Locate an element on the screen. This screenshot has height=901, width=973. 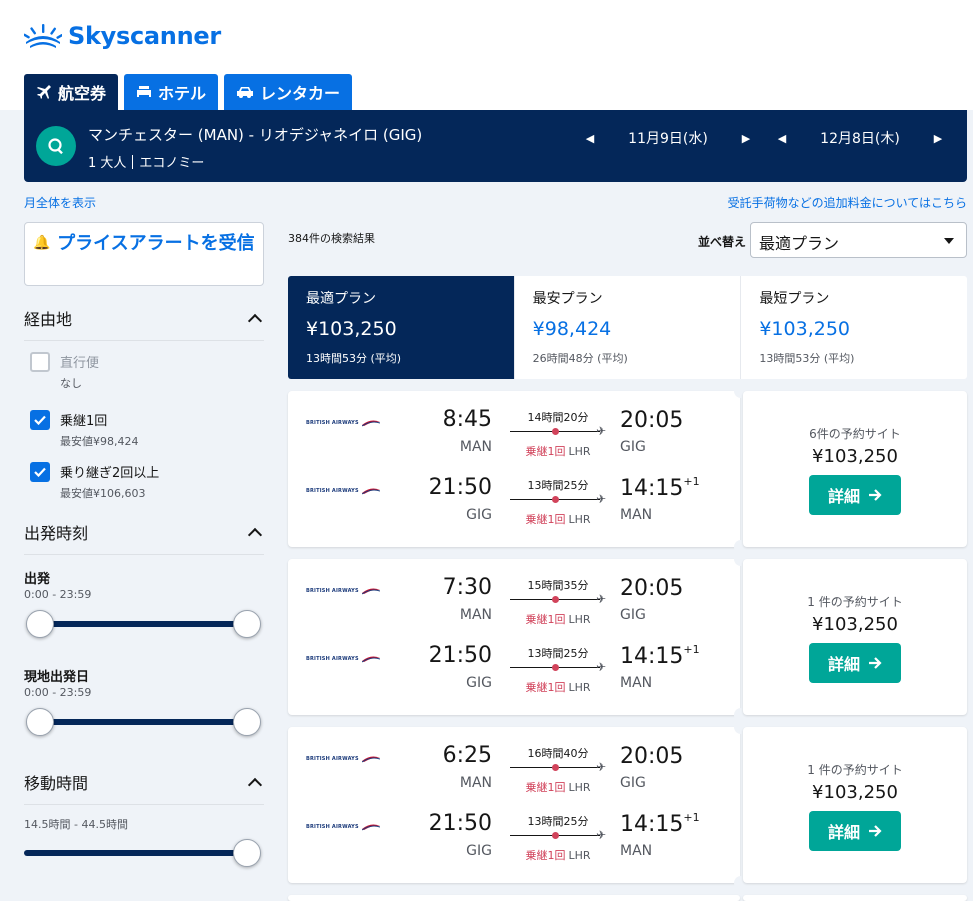
arrival-airport: GIG is located at coordinates (633, 447).